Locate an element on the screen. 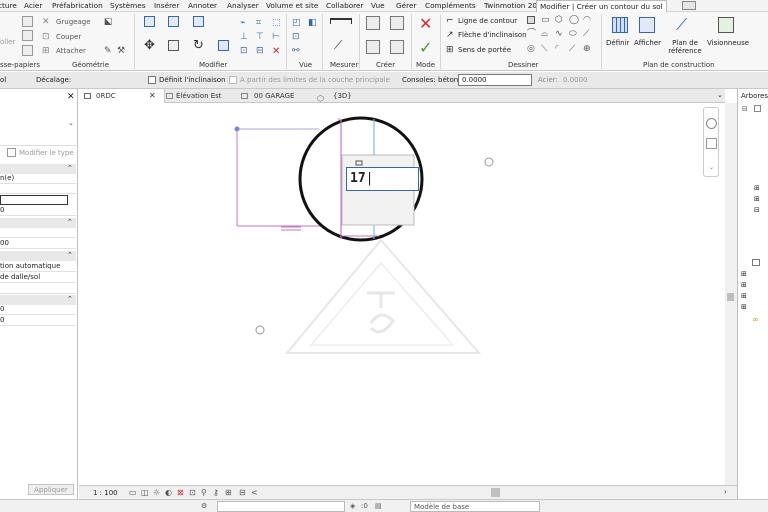 This screenshot has height=512, width=768. tab-analyser: Analyser is located at coordinates (243, 5).